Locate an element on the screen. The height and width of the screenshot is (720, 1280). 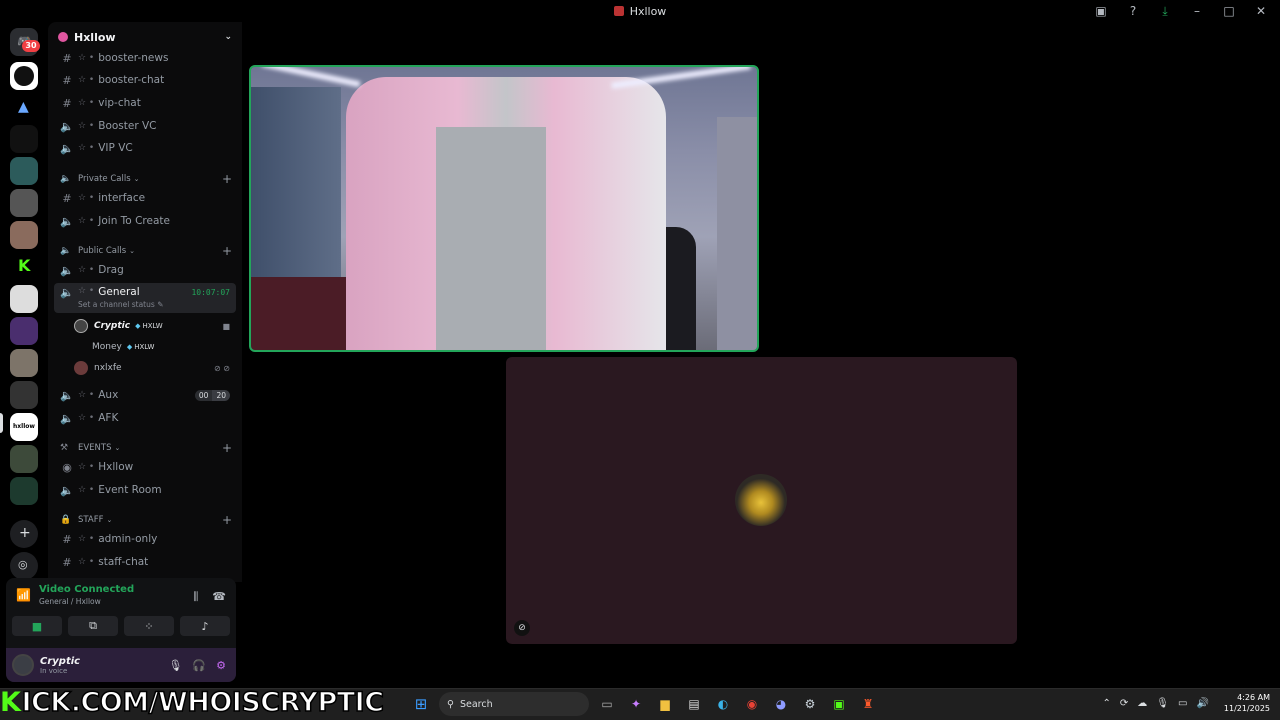
voice-user-nxlxfe: nxlxfe ⊘ ⊘ is located at coordinates (154, 368).